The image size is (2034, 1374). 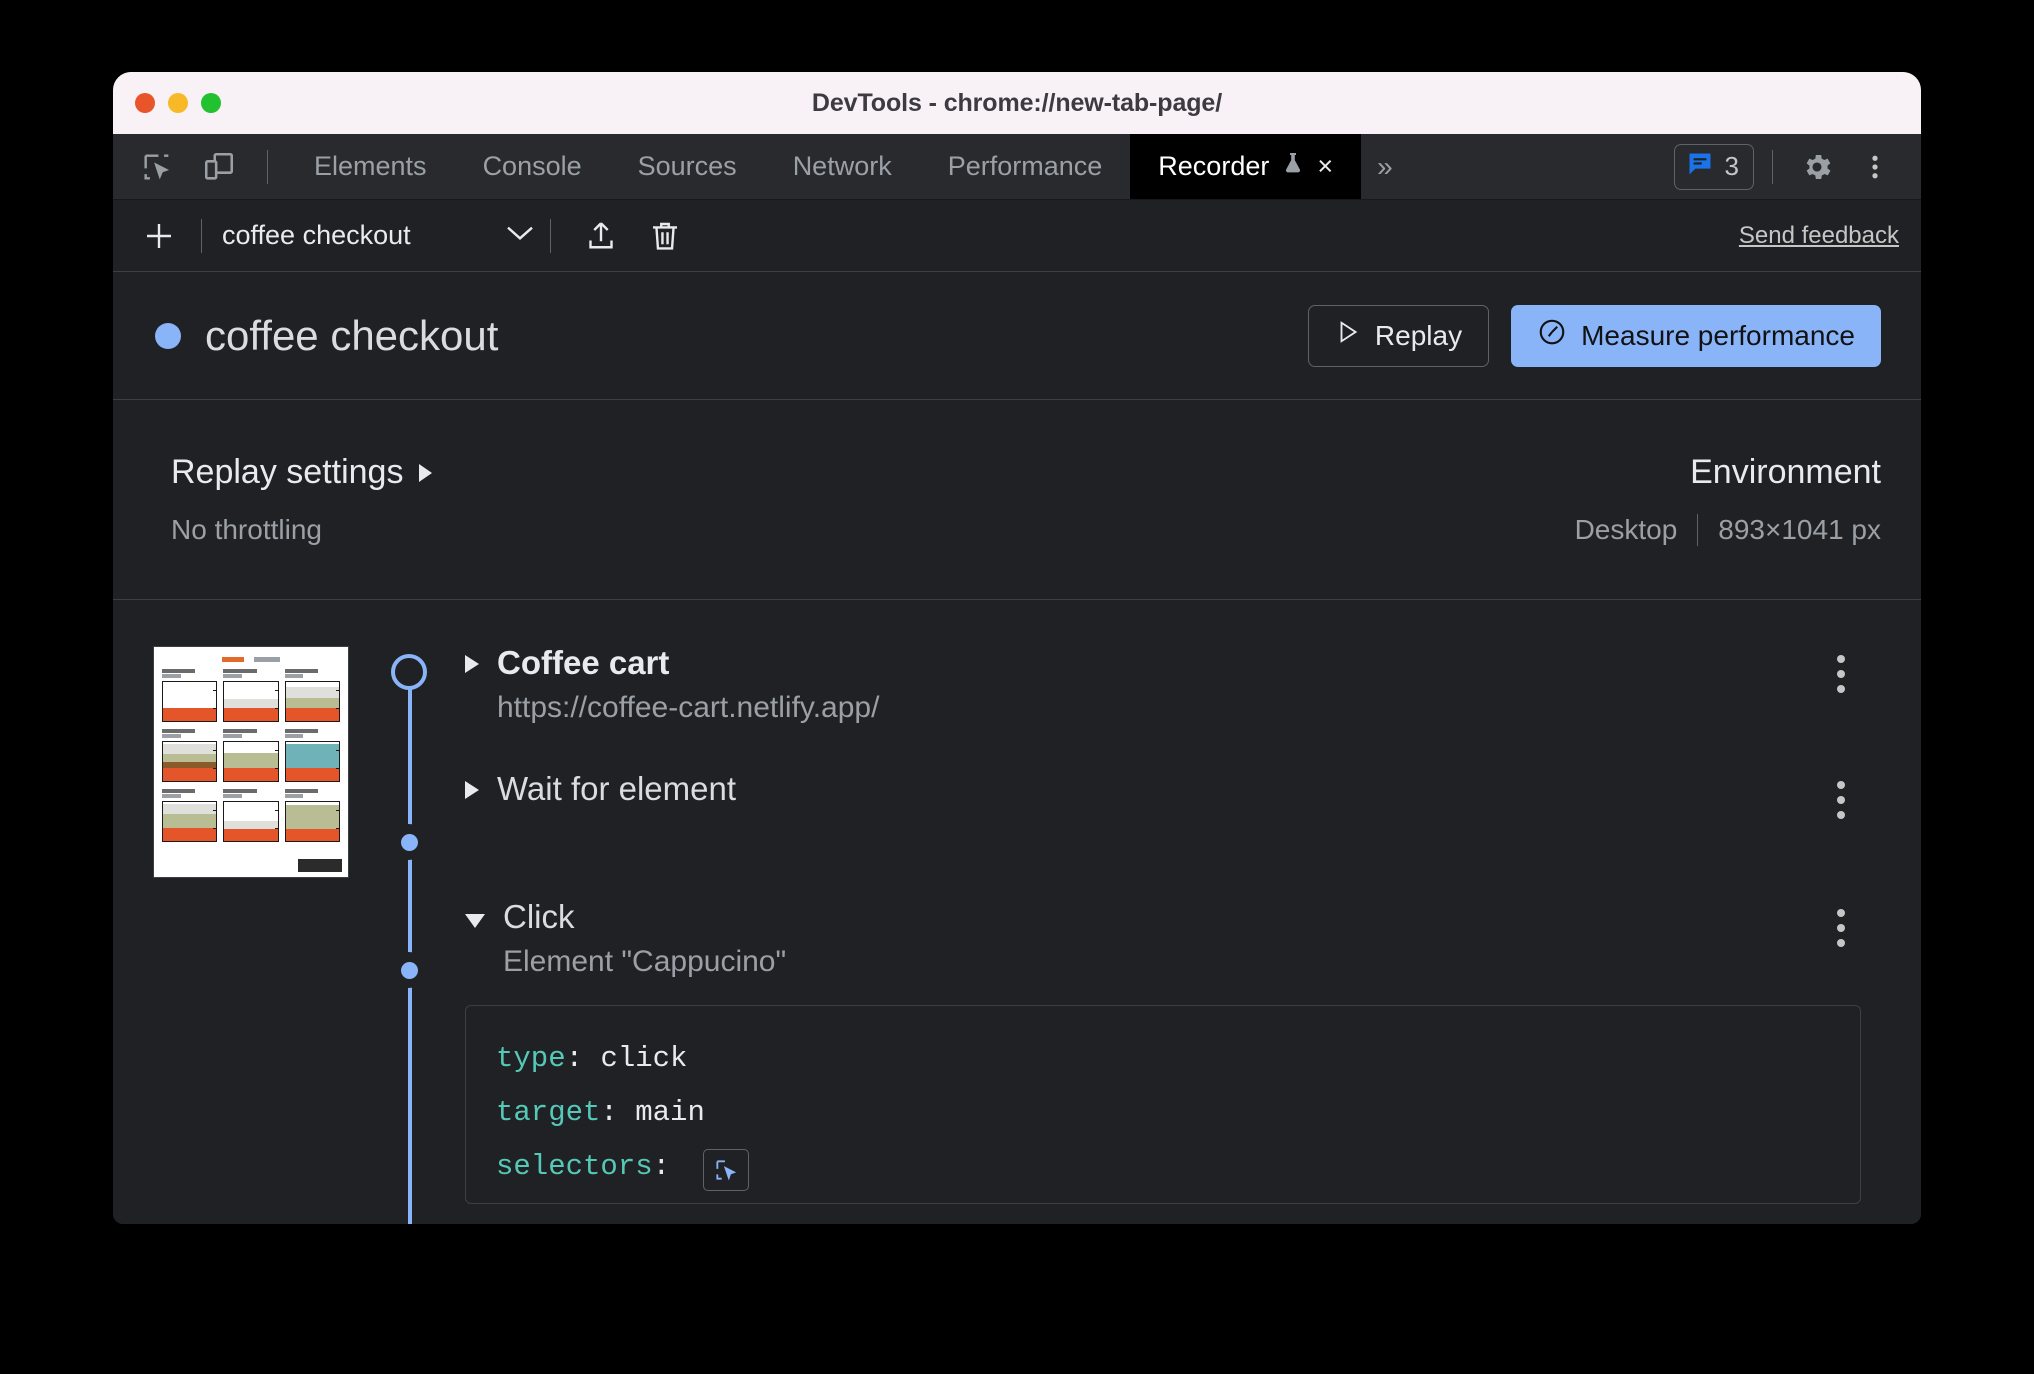 I want to click on page-screenshot-thumbnail, so click(x=251, y=762).